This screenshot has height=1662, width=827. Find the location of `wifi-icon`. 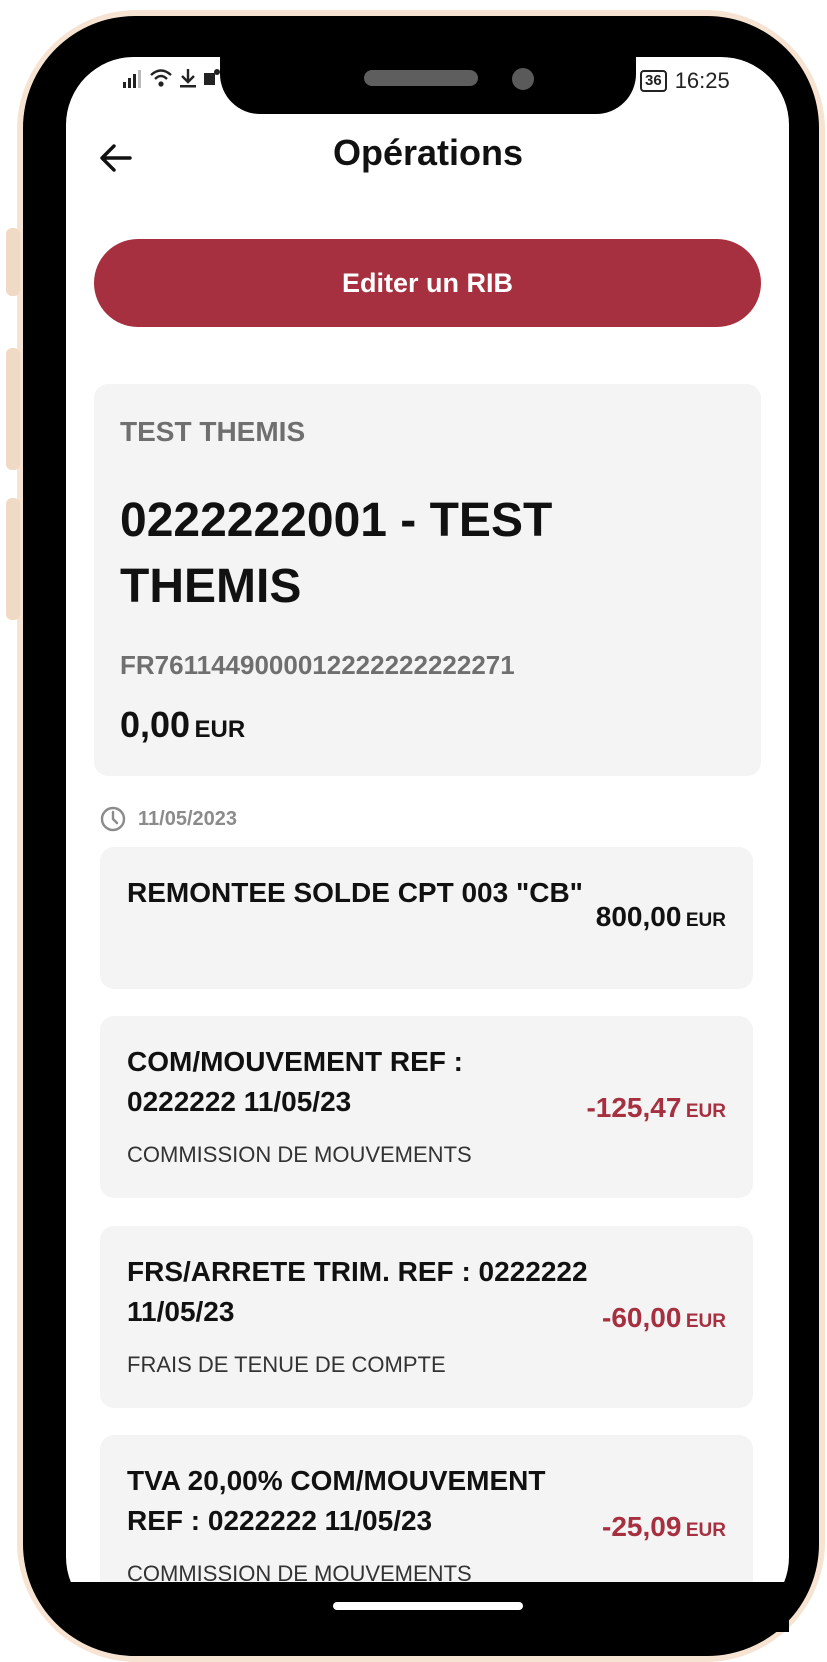

wifi-icon is located at coordinates (161, 78).